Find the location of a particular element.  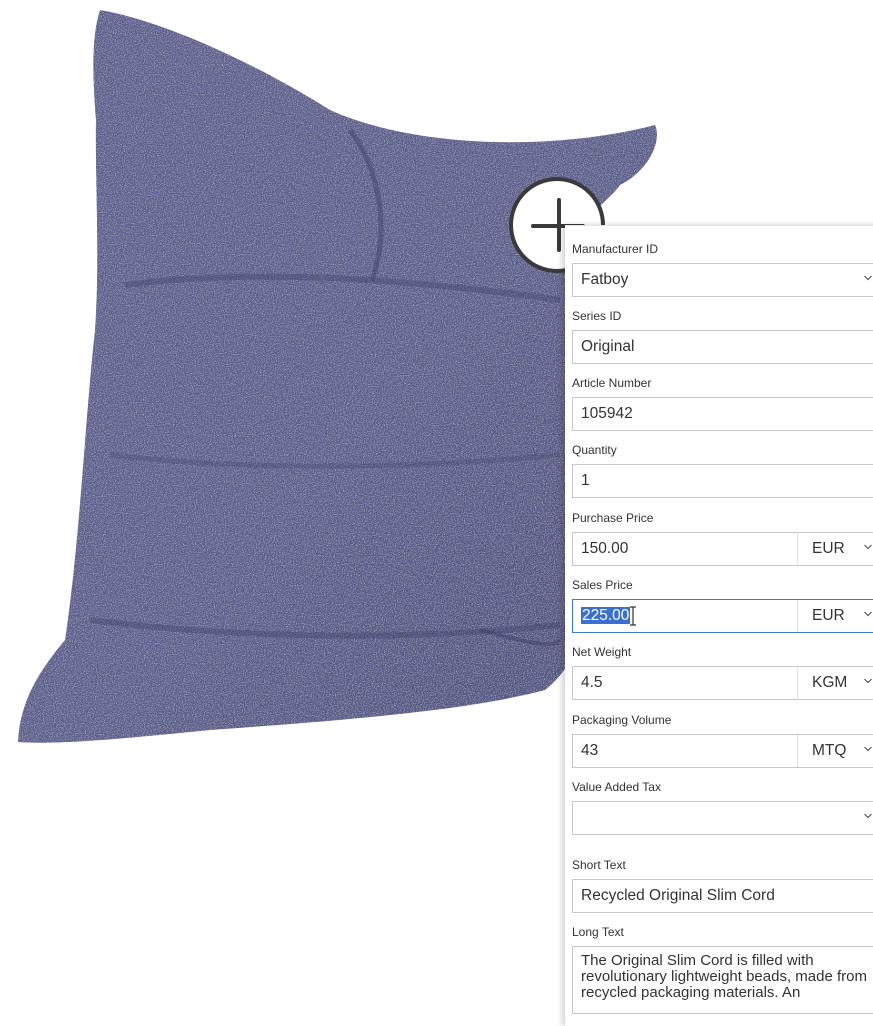

series-id-label: Series ID is located at coordinates (597, 316).